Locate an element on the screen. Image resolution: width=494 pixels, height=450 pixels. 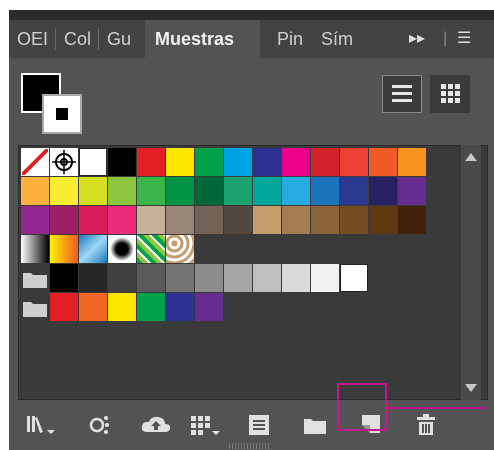
fill-stroke-widget is located at coordinates (52, 104).